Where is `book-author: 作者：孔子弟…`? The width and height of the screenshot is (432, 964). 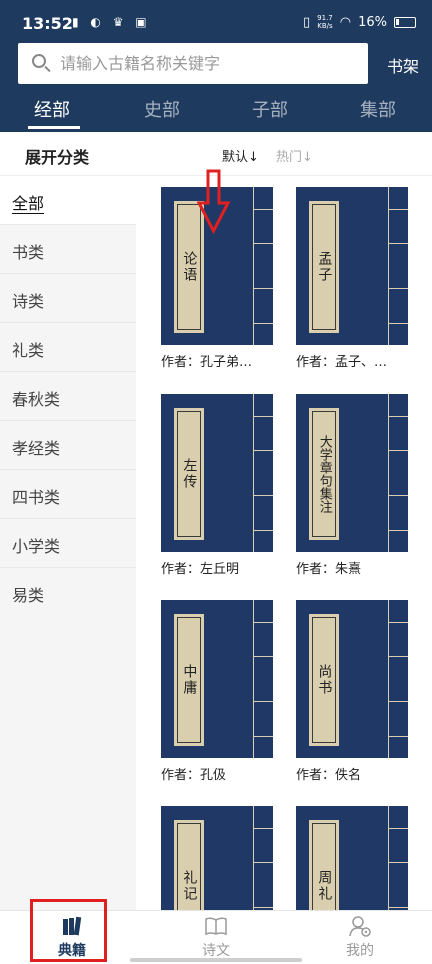 book-author: 作者：孔子弟… is located at coordinates (207, 362).